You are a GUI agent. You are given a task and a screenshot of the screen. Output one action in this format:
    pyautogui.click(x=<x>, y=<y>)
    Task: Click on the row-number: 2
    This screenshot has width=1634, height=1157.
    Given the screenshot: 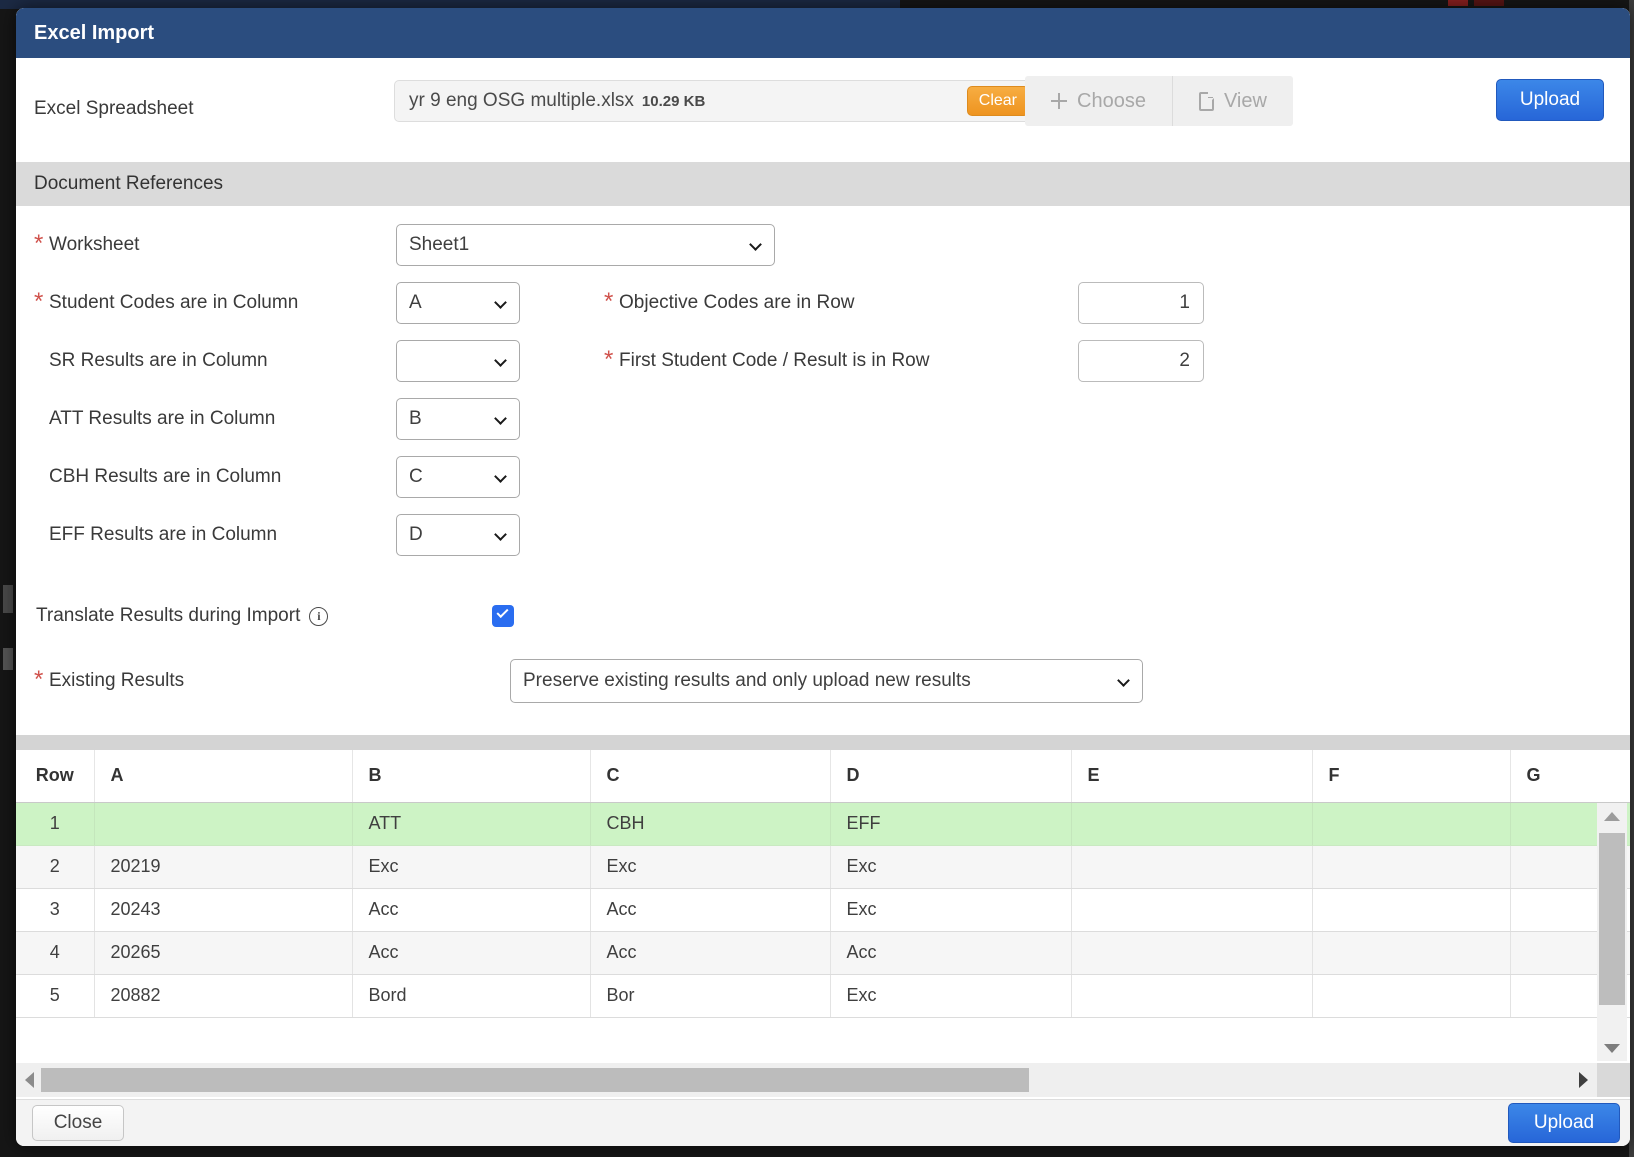 What is the action you would take?
    pyautogui.click(x=55, y=867)
    